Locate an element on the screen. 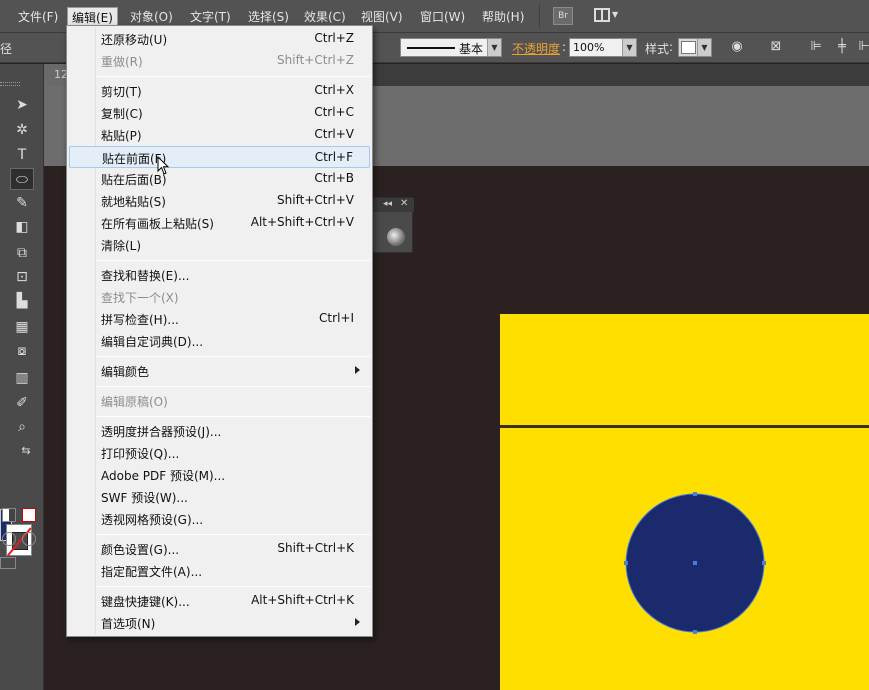 This screenshot has width=869, height=690. menu-item-shortcut: Ctrl+I is located at coordinates (336, 318).